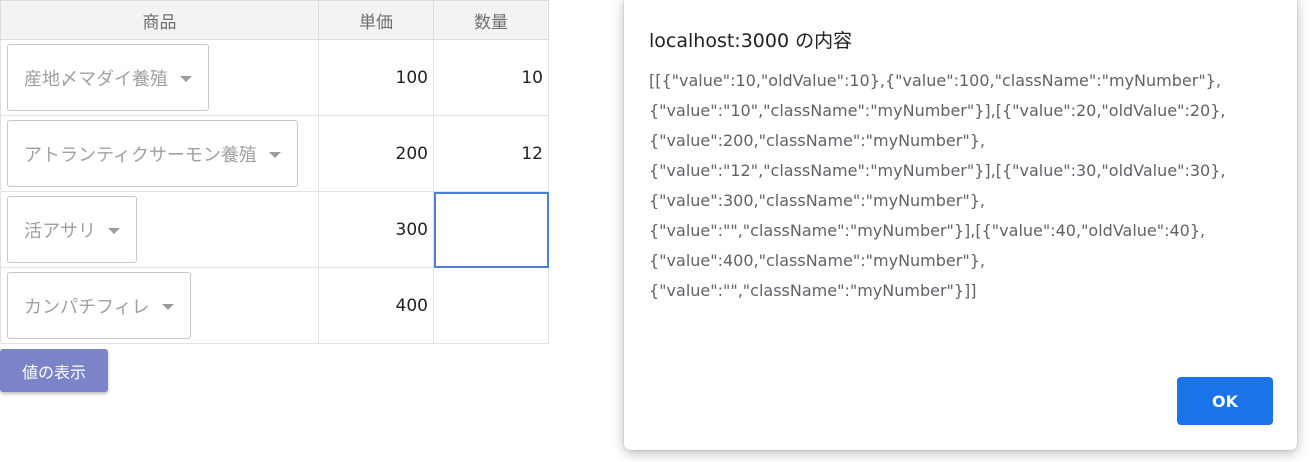 This screenshot has height=462, width=1312. I want to click on header-row: 商品 単価 数量, so click(274, 20).